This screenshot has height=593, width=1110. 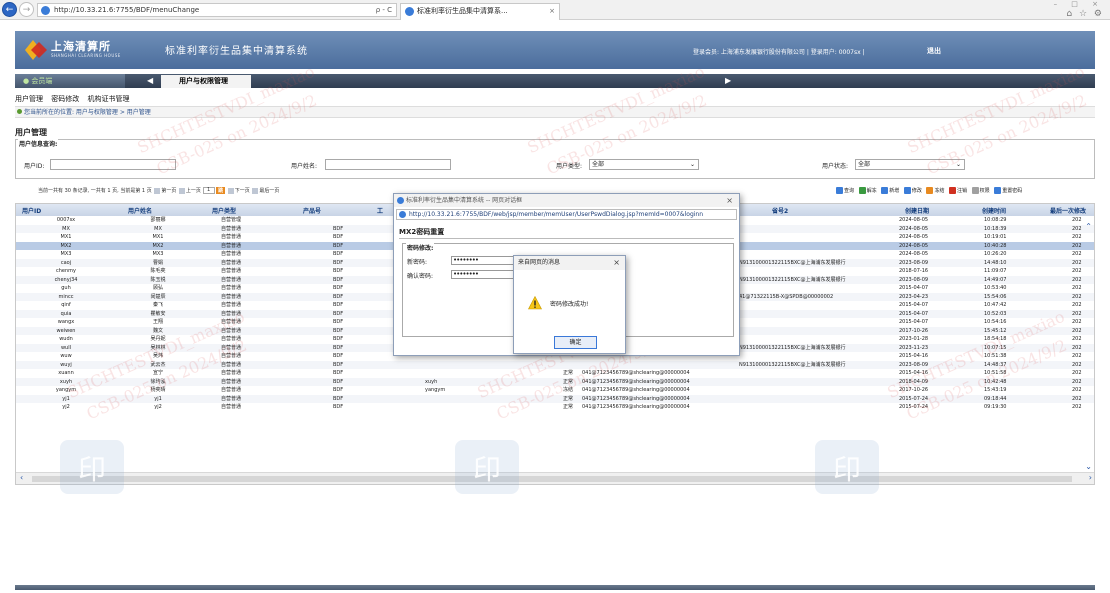 I want to click on cell-name: 曹娟, so click(x=157, y=262).